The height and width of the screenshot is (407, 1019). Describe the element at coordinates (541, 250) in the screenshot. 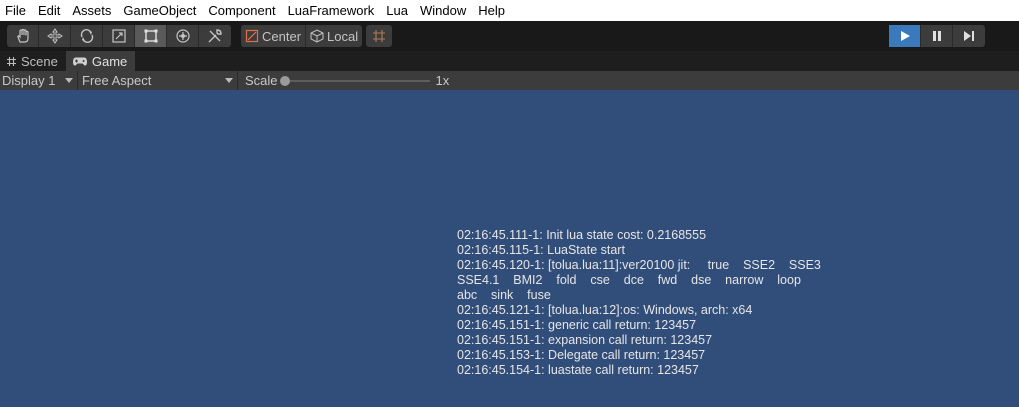

I see `log-line: 02:16:45.115-1: LuaState start` at that location.